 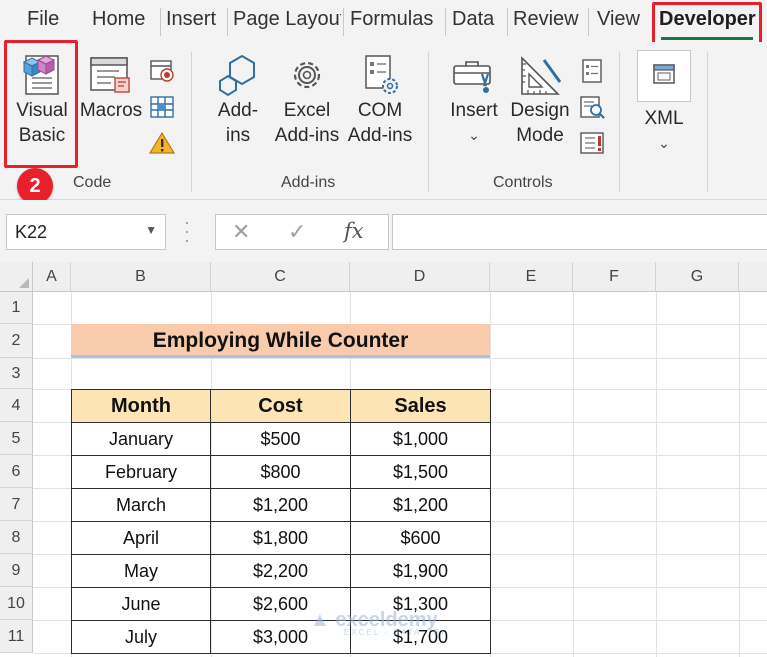 I want to click on record-macro-icon, so click(x=162, y=71).